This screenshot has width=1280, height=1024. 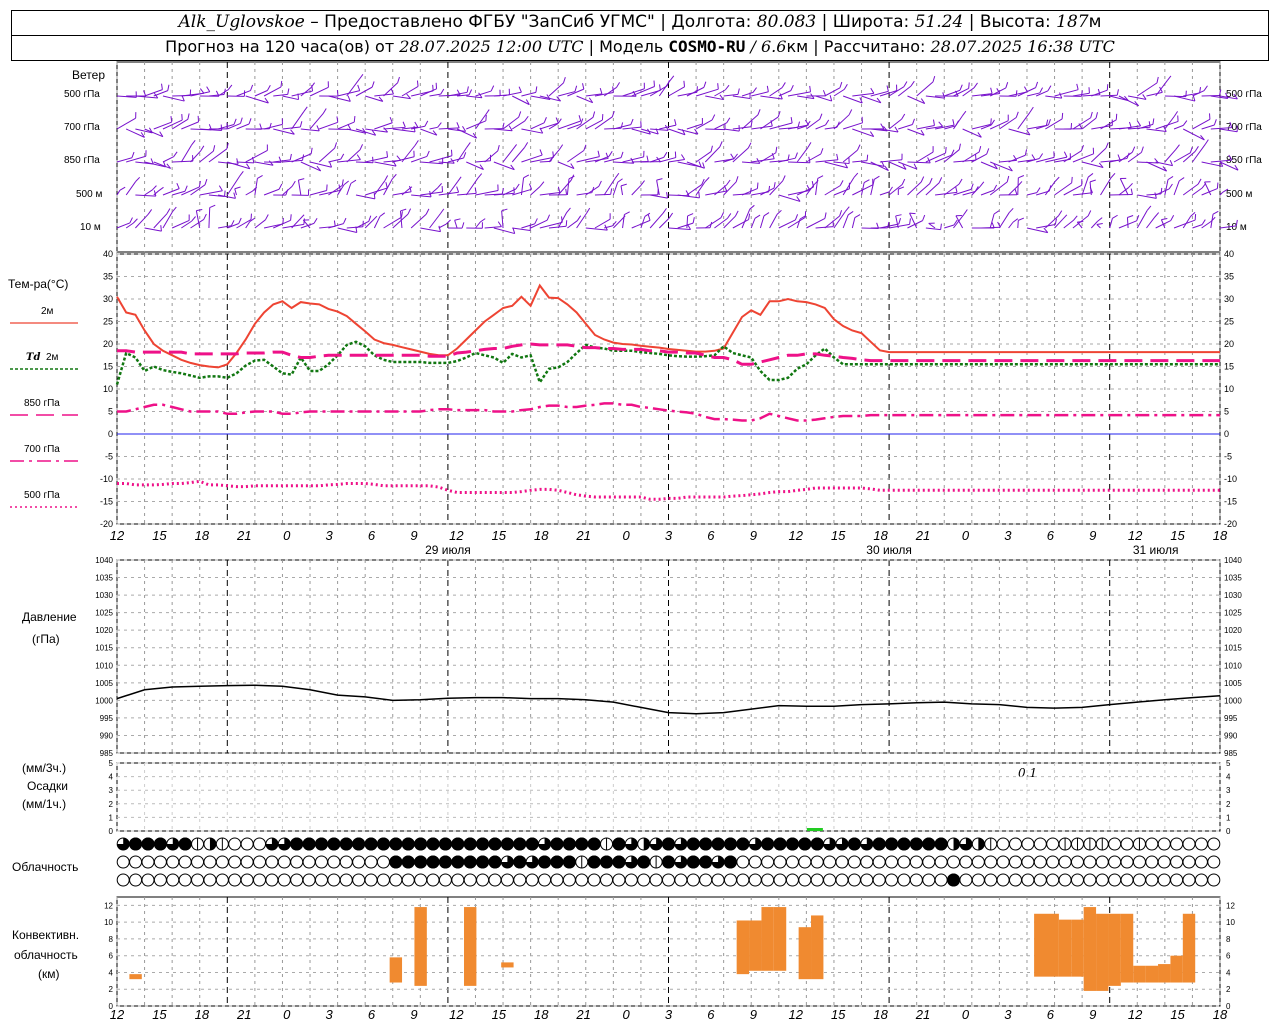 I want to click on conv-tick-right: 6, so click(x=1228, y=956).